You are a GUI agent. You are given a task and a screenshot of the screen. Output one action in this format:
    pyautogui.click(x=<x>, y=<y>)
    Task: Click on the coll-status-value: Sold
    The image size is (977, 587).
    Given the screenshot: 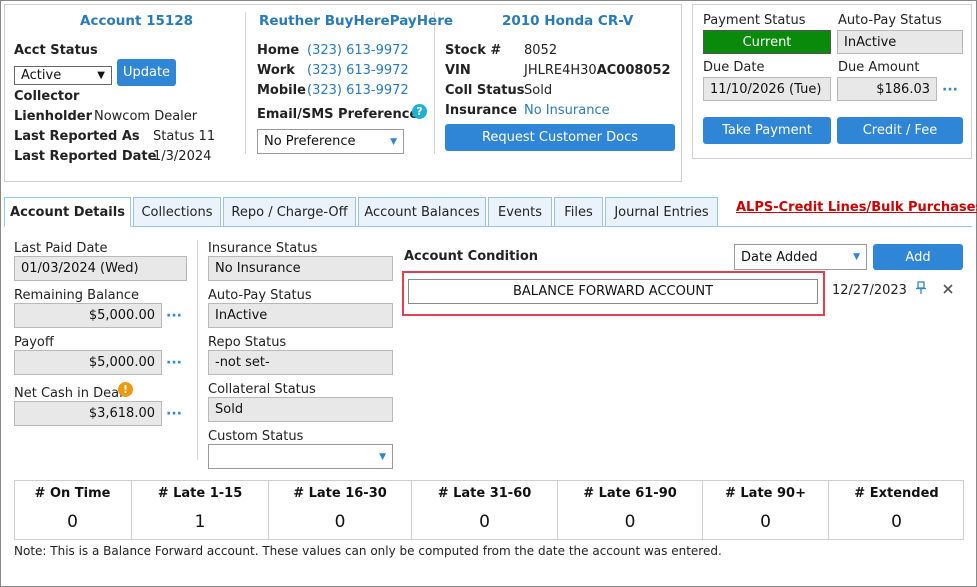 What is the action you would take?
    pyautogui.click(x=538, y=90)
    